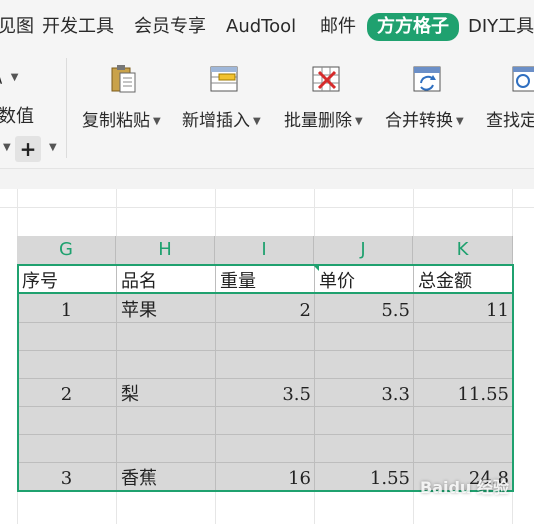  I want to click on numeric-value-label: 数值, so click(17, 115).